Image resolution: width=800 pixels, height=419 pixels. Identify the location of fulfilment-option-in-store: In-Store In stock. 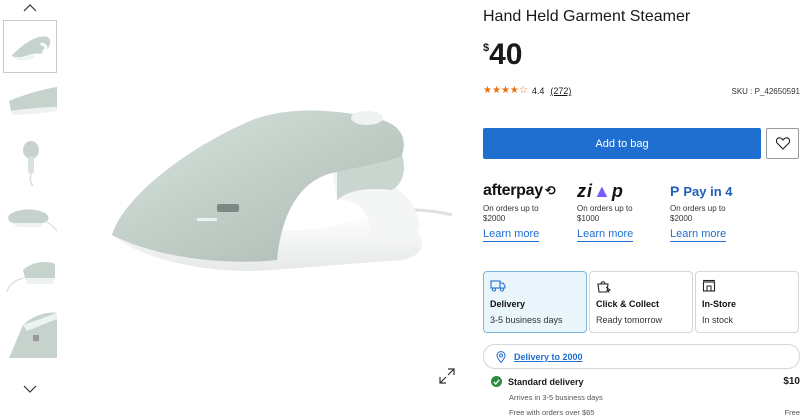
(747, 302).